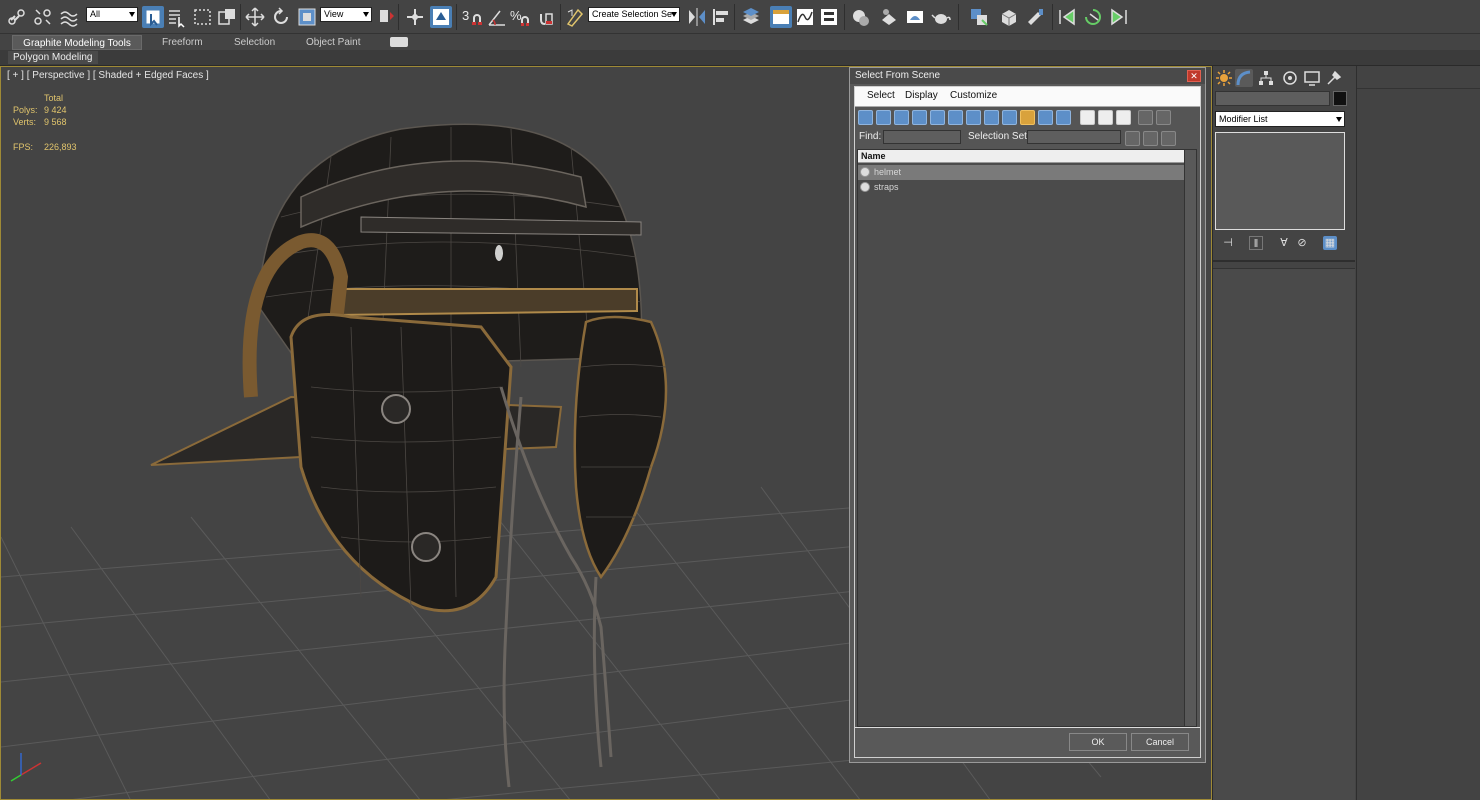 This screenshot has height=800, width=1480. I want to click on configure-modifier-sets-icon: ▦, so click(1330, 243).